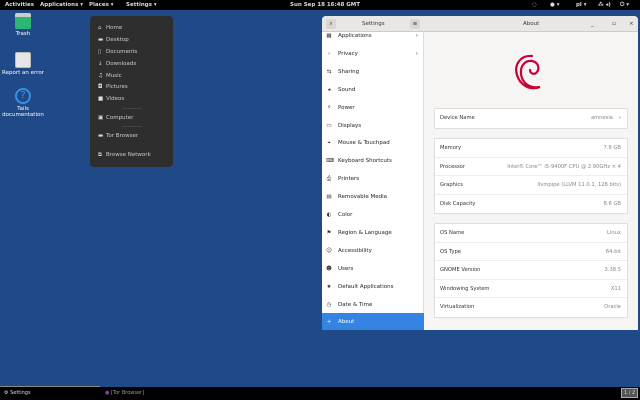 The height and width of the screenshot is (400, 640). Describe the element at coordinates (329, 322) in the screenshot. I see `sidebar-icon: +` at that location.